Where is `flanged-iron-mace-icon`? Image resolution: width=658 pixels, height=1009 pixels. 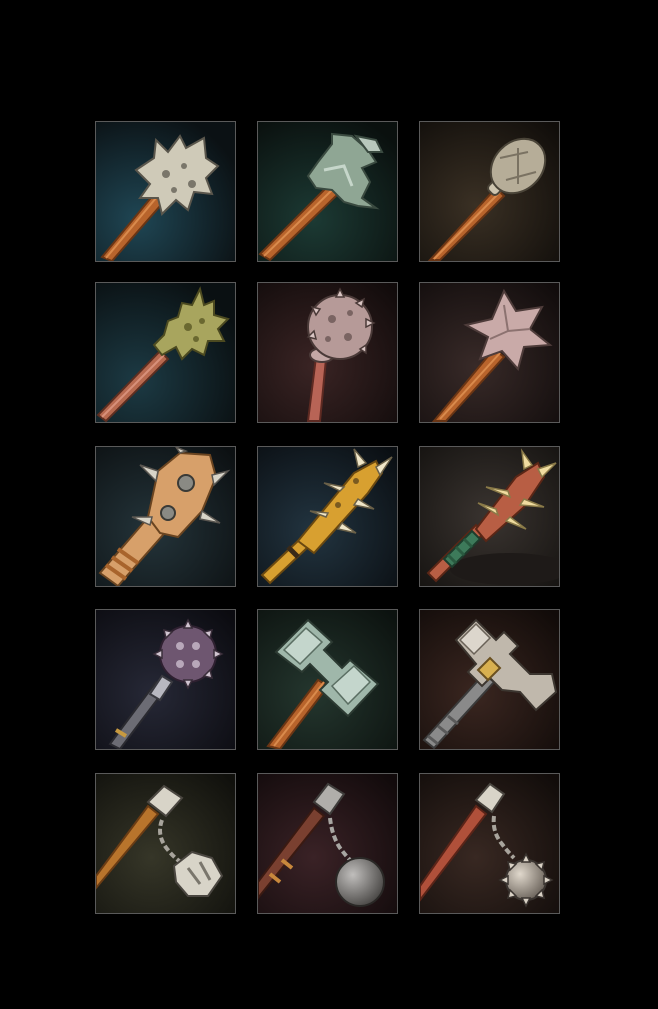 flanged-iron-mace-icon is located at coordinates (327, 191).